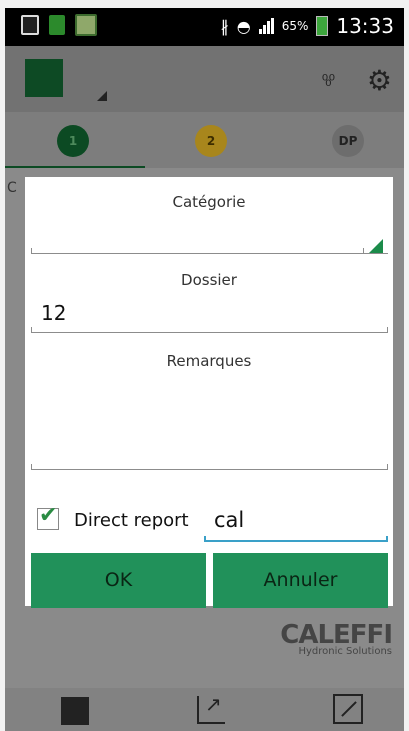  Describe the element at coordinates (365, 26) in the screenshot. I see `clock: 13:33` at that location.